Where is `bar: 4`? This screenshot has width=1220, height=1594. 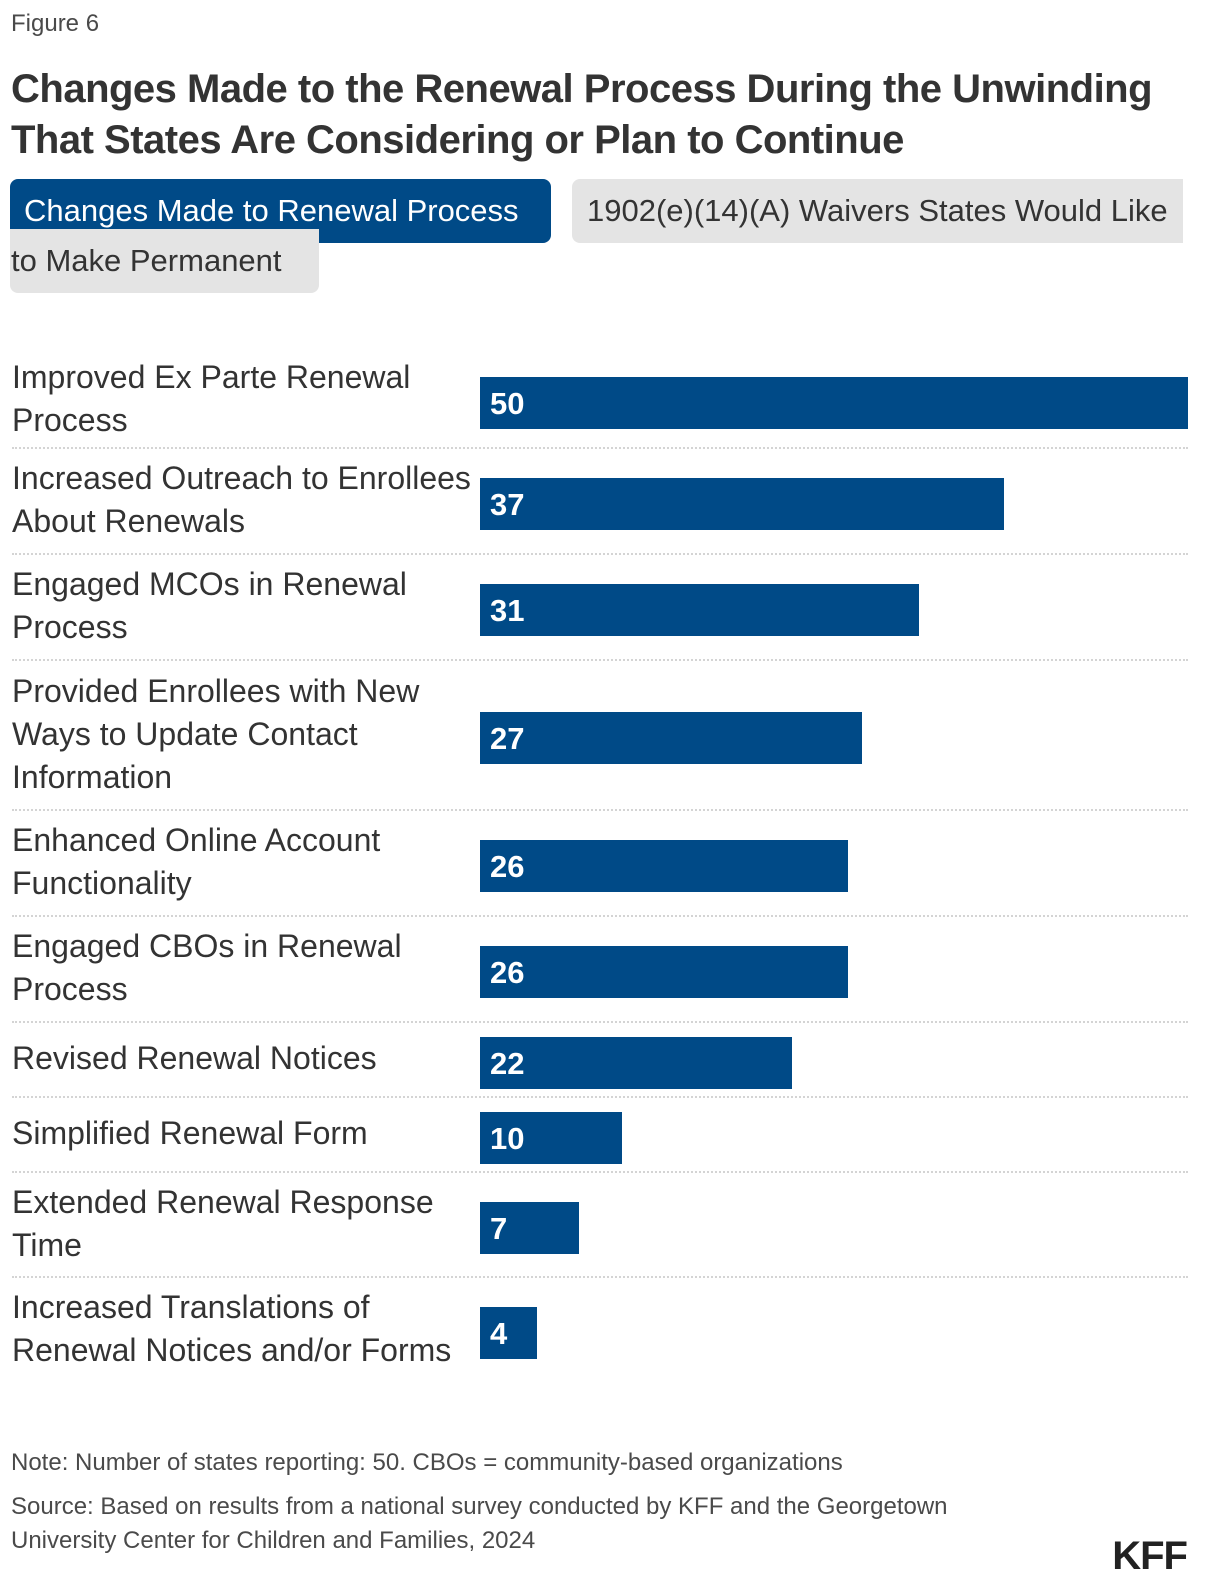
bar: 4 is located at coordinates (508, 1333).